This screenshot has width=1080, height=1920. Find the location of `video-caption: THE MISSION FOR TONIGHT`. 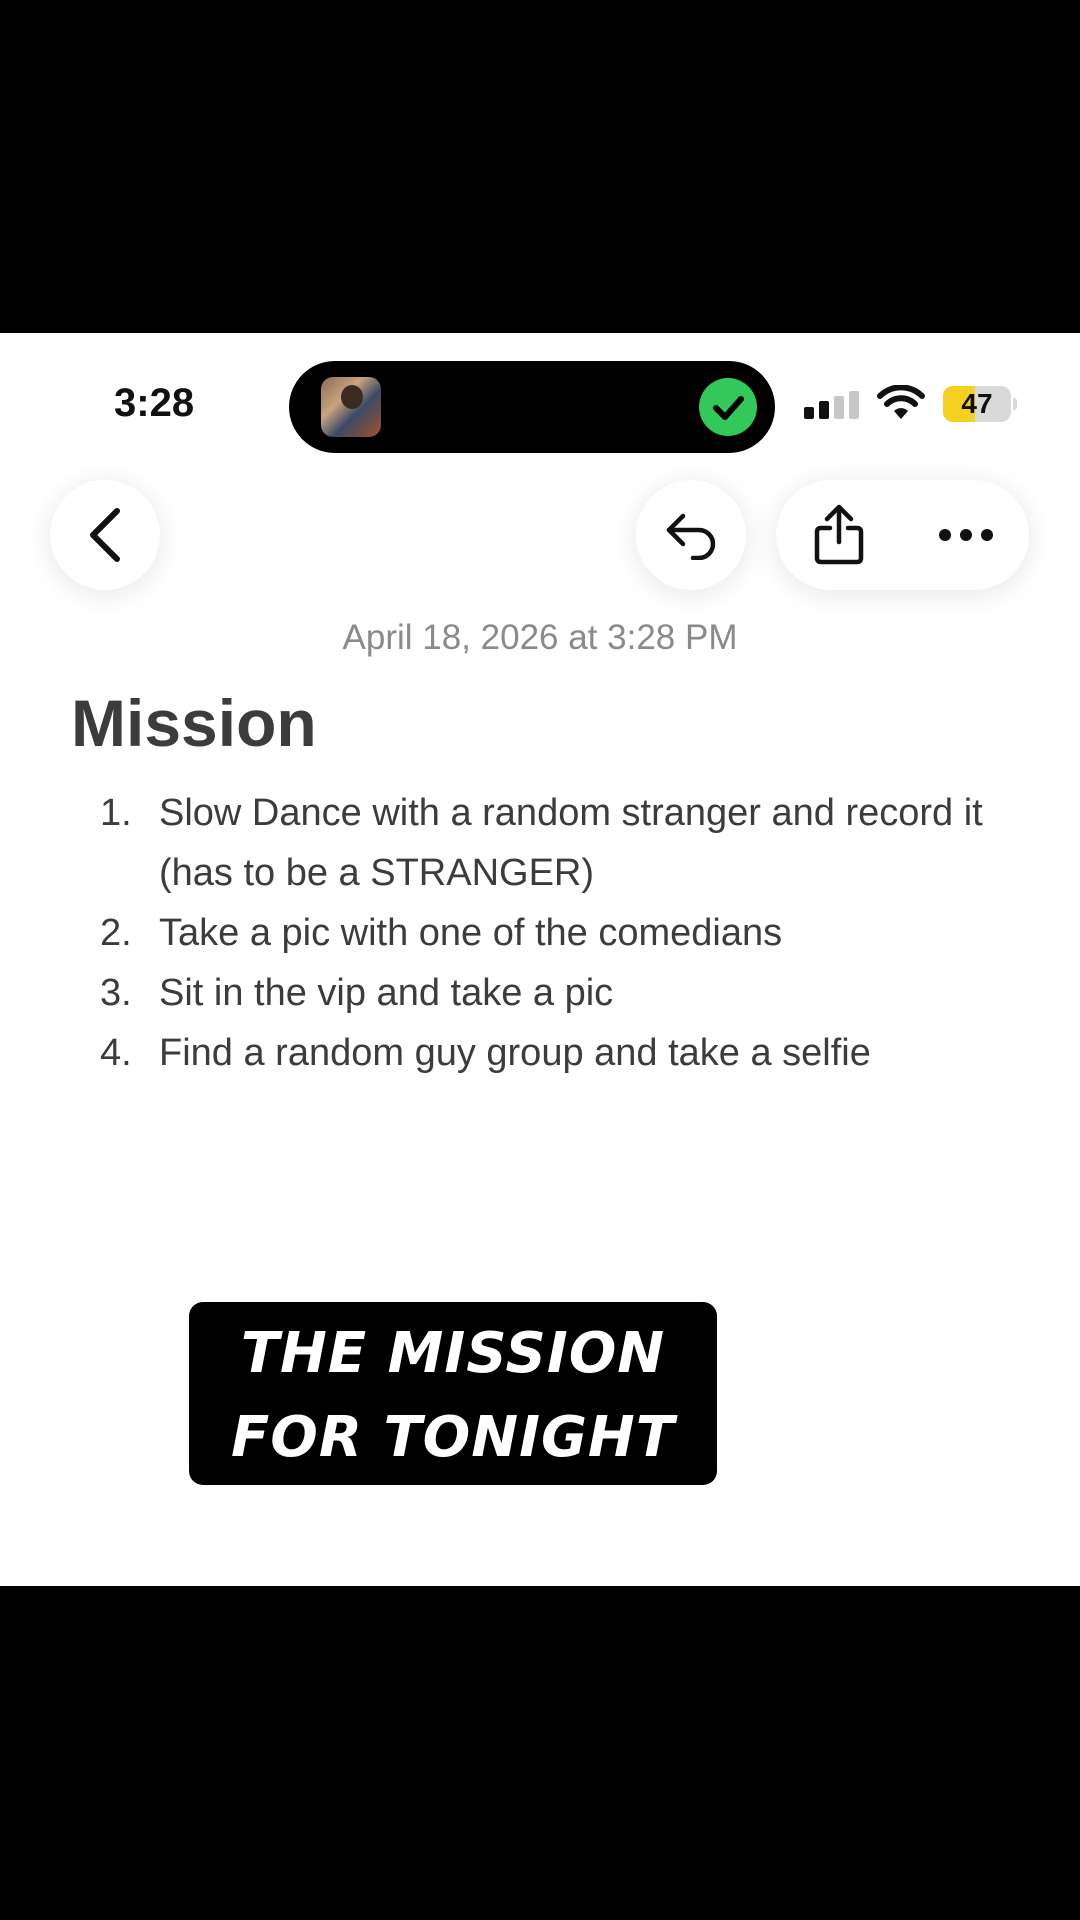

video-caption: THE MISSION FOR TONIGHT is located at coordinates (453, 1393).